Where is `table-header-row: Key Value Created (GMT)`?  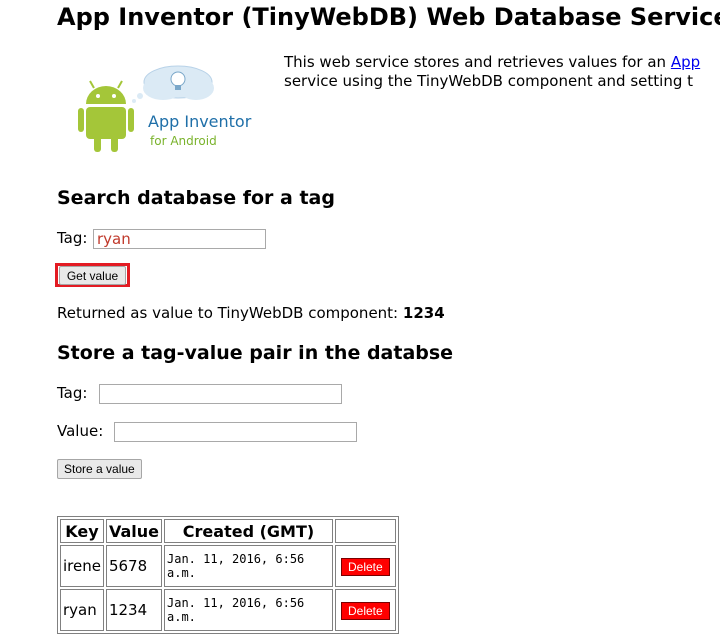 table-header-row: Key Value Created (GMT) is located at coordinates (228, 531).